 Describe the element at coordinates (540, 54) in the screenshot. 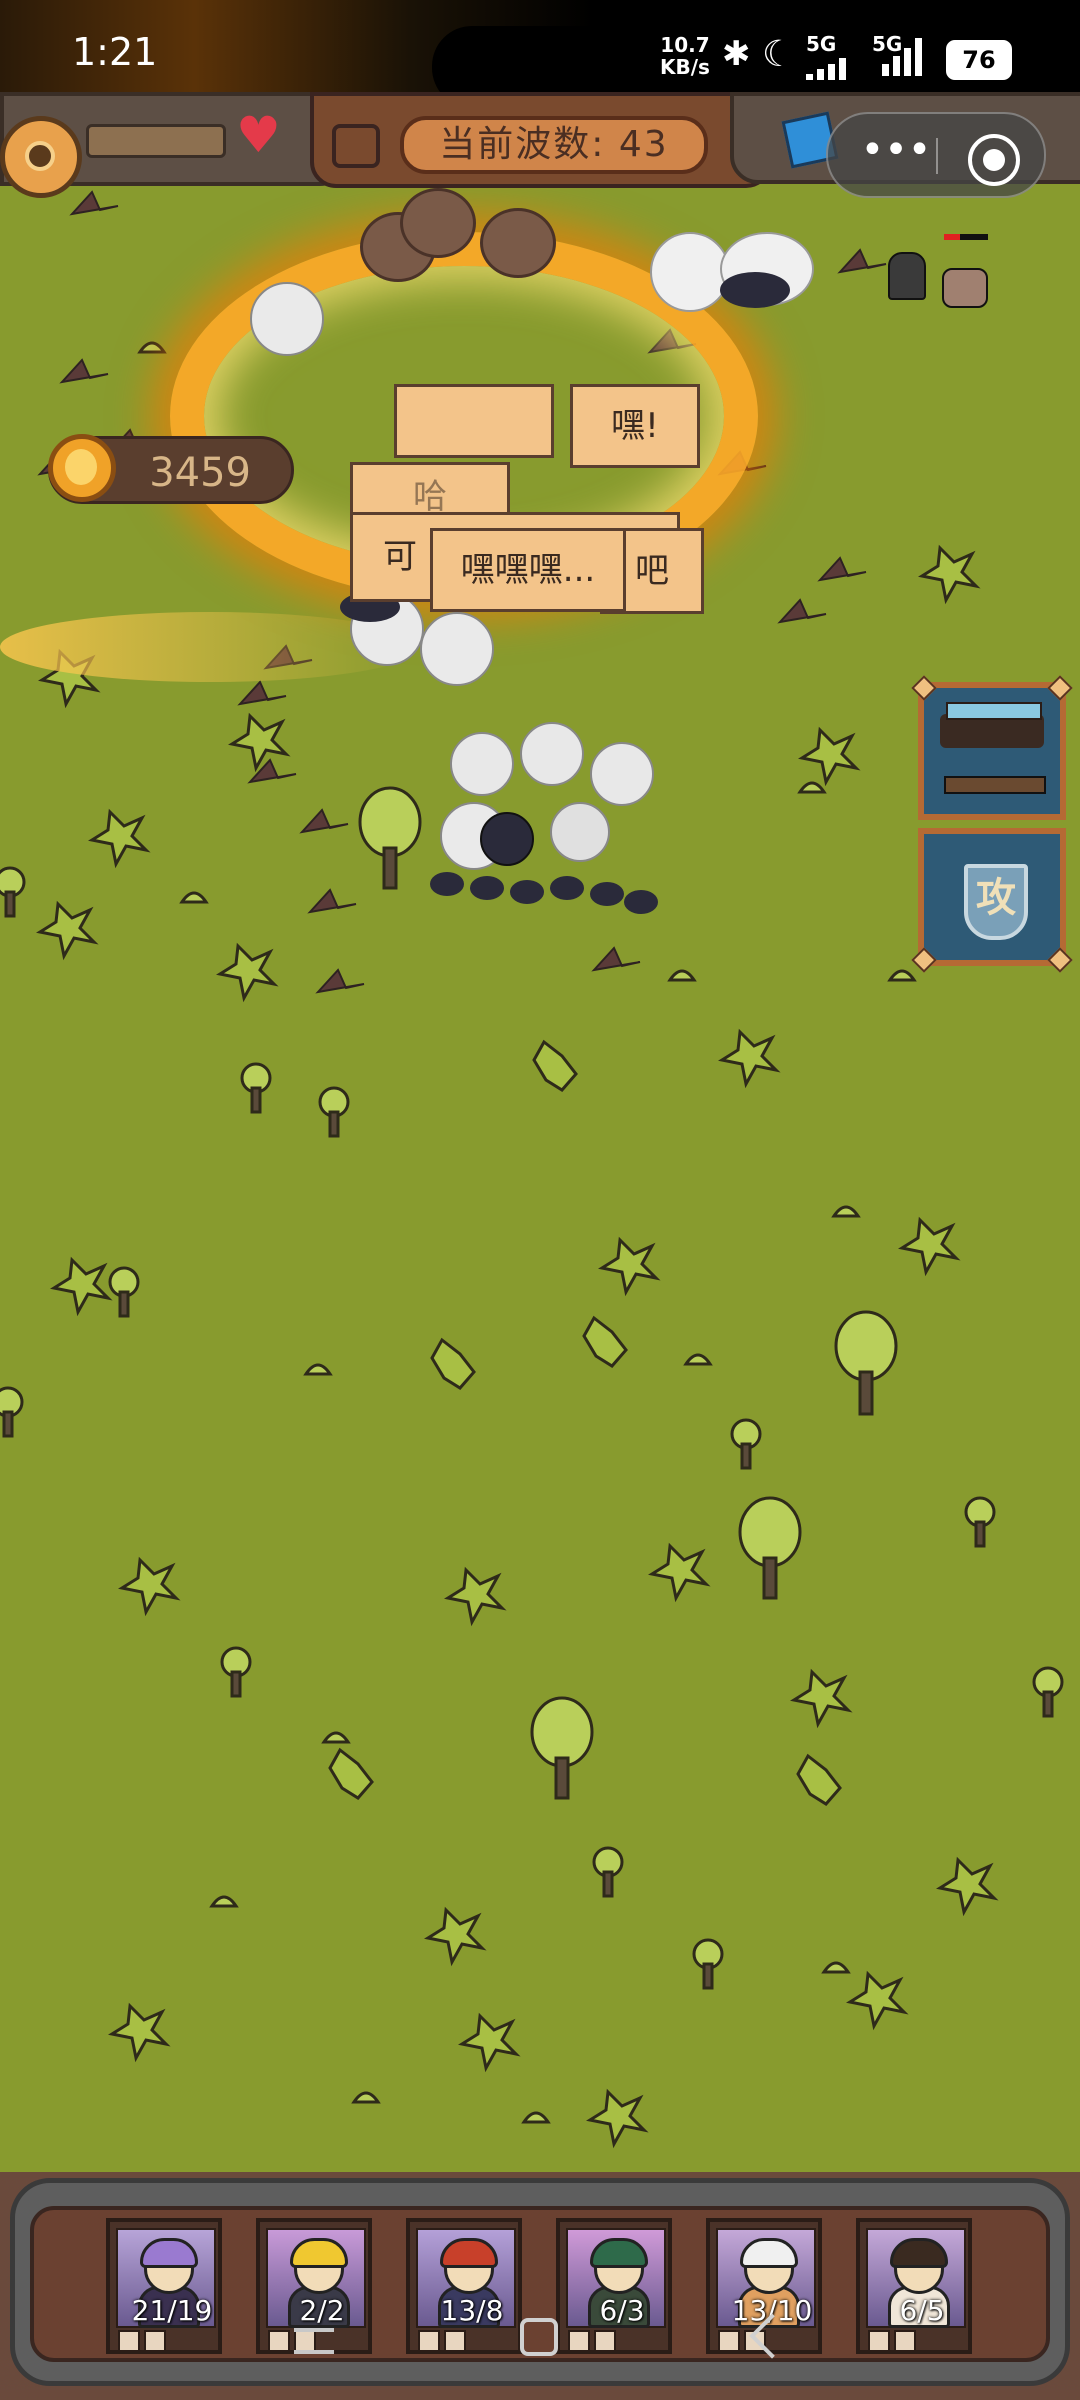

I see `status-bar: 1:21 10.7 KB/s ✱ ☾ 5G 5G 76` at that location.